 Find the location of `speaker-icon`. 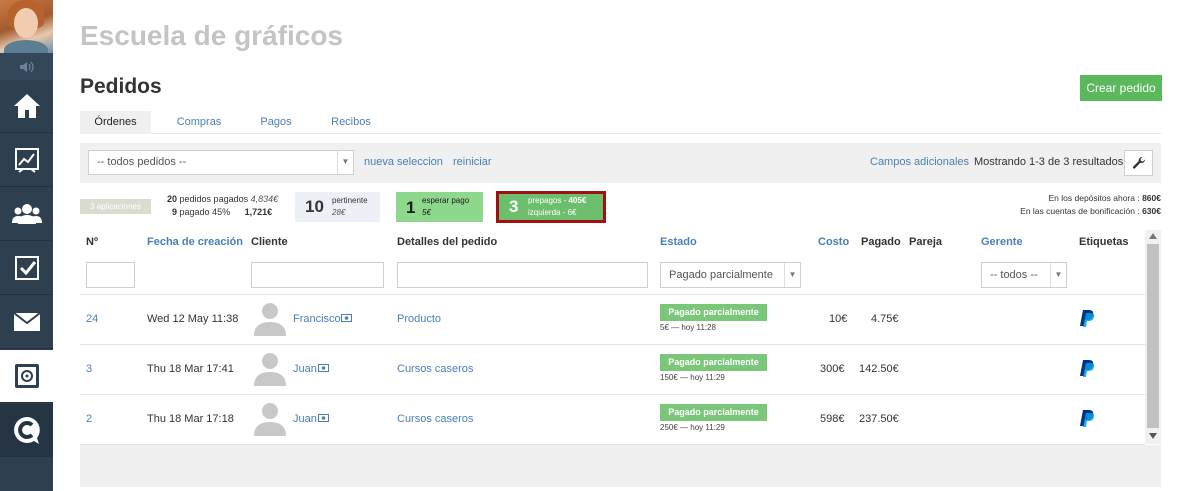

speaker-icon is located at coordinates (26, 66).